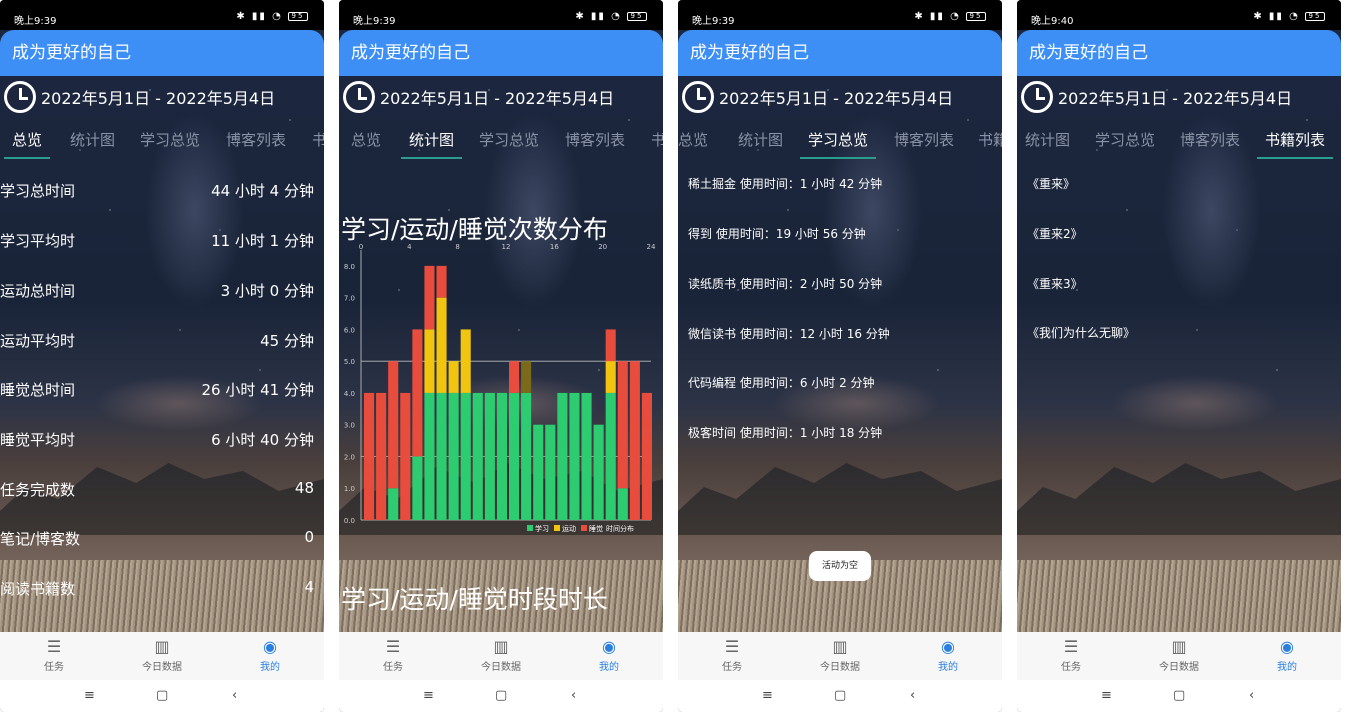  Describe the element at coordinates (732, 667) in the screenshot. I see `nav-label: 任务` at that location.